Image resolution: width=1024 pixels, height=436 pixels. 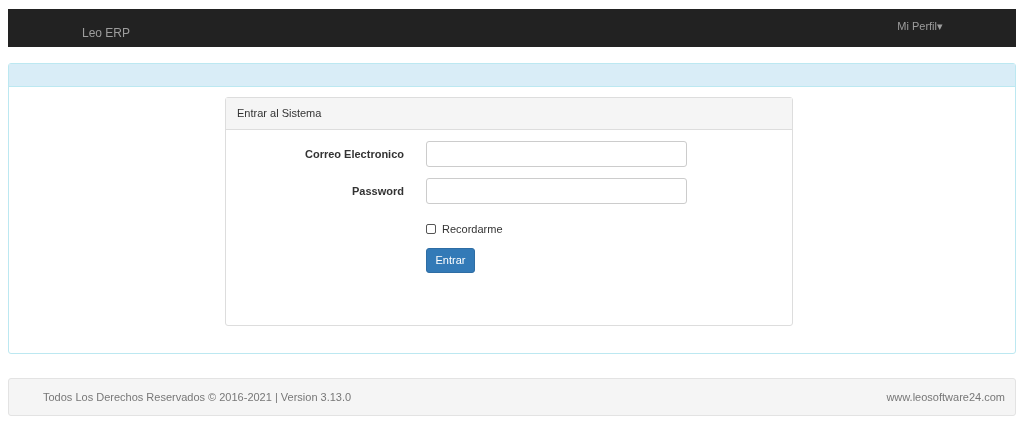 What do you see at coordinates (377, 191) in the screenshot?
I see `field-label: Password` at bounding box center [377, 191].